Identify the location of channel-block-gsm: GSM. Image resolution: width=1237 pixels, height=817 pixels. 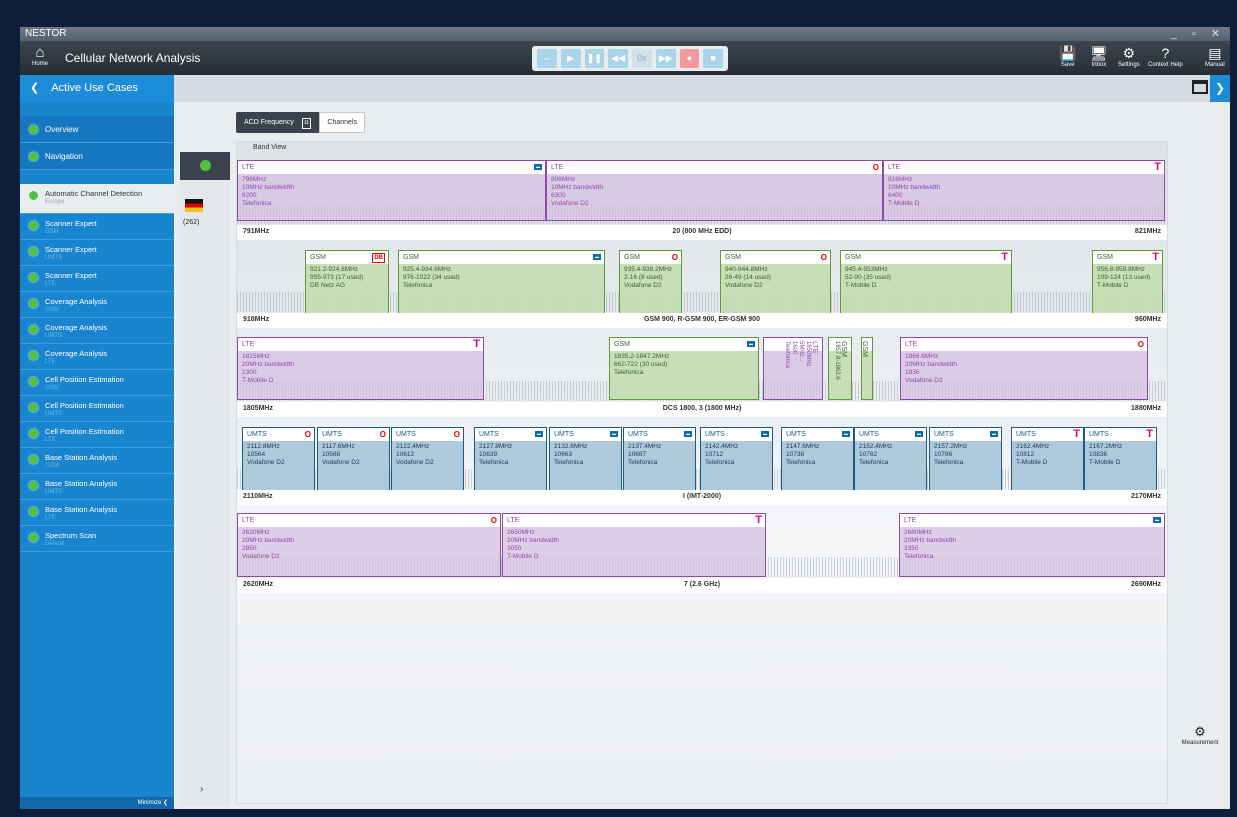
(867, 368).